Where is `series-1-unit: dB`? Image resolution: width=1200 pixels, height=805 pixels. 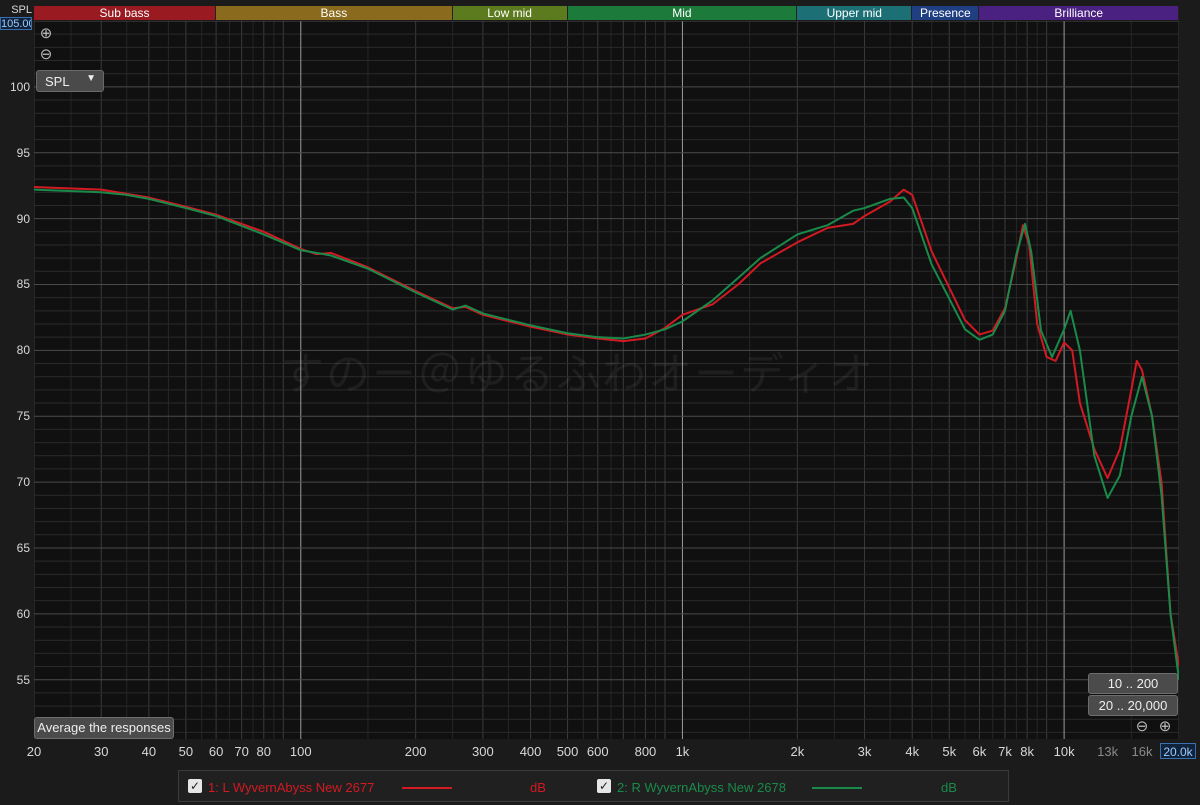
series-1-unit: dB is located at coordinates (538, 787).